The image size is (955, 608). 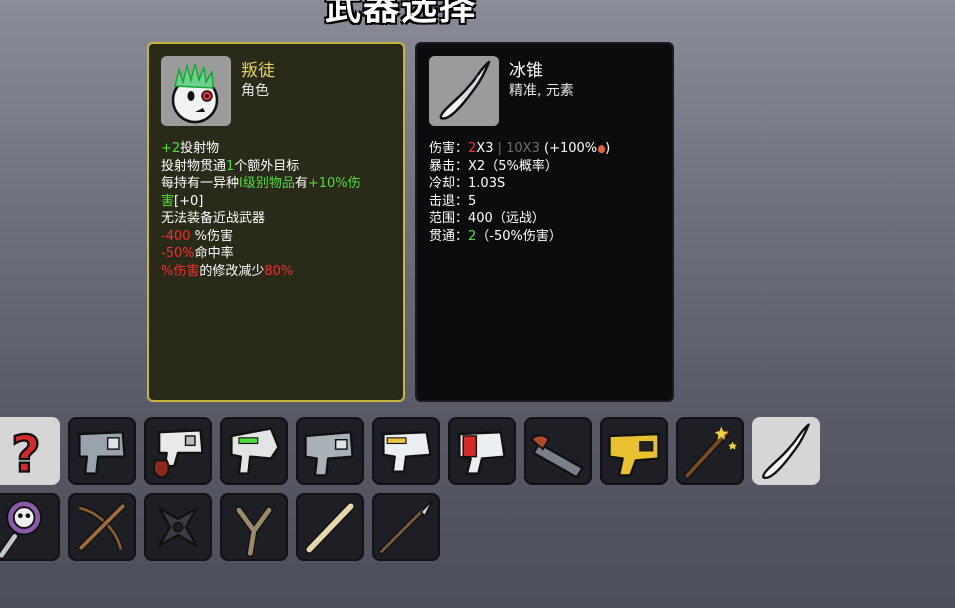 I want to click on weapon-slot-rocket-launcher, so click(x=482, y=451).